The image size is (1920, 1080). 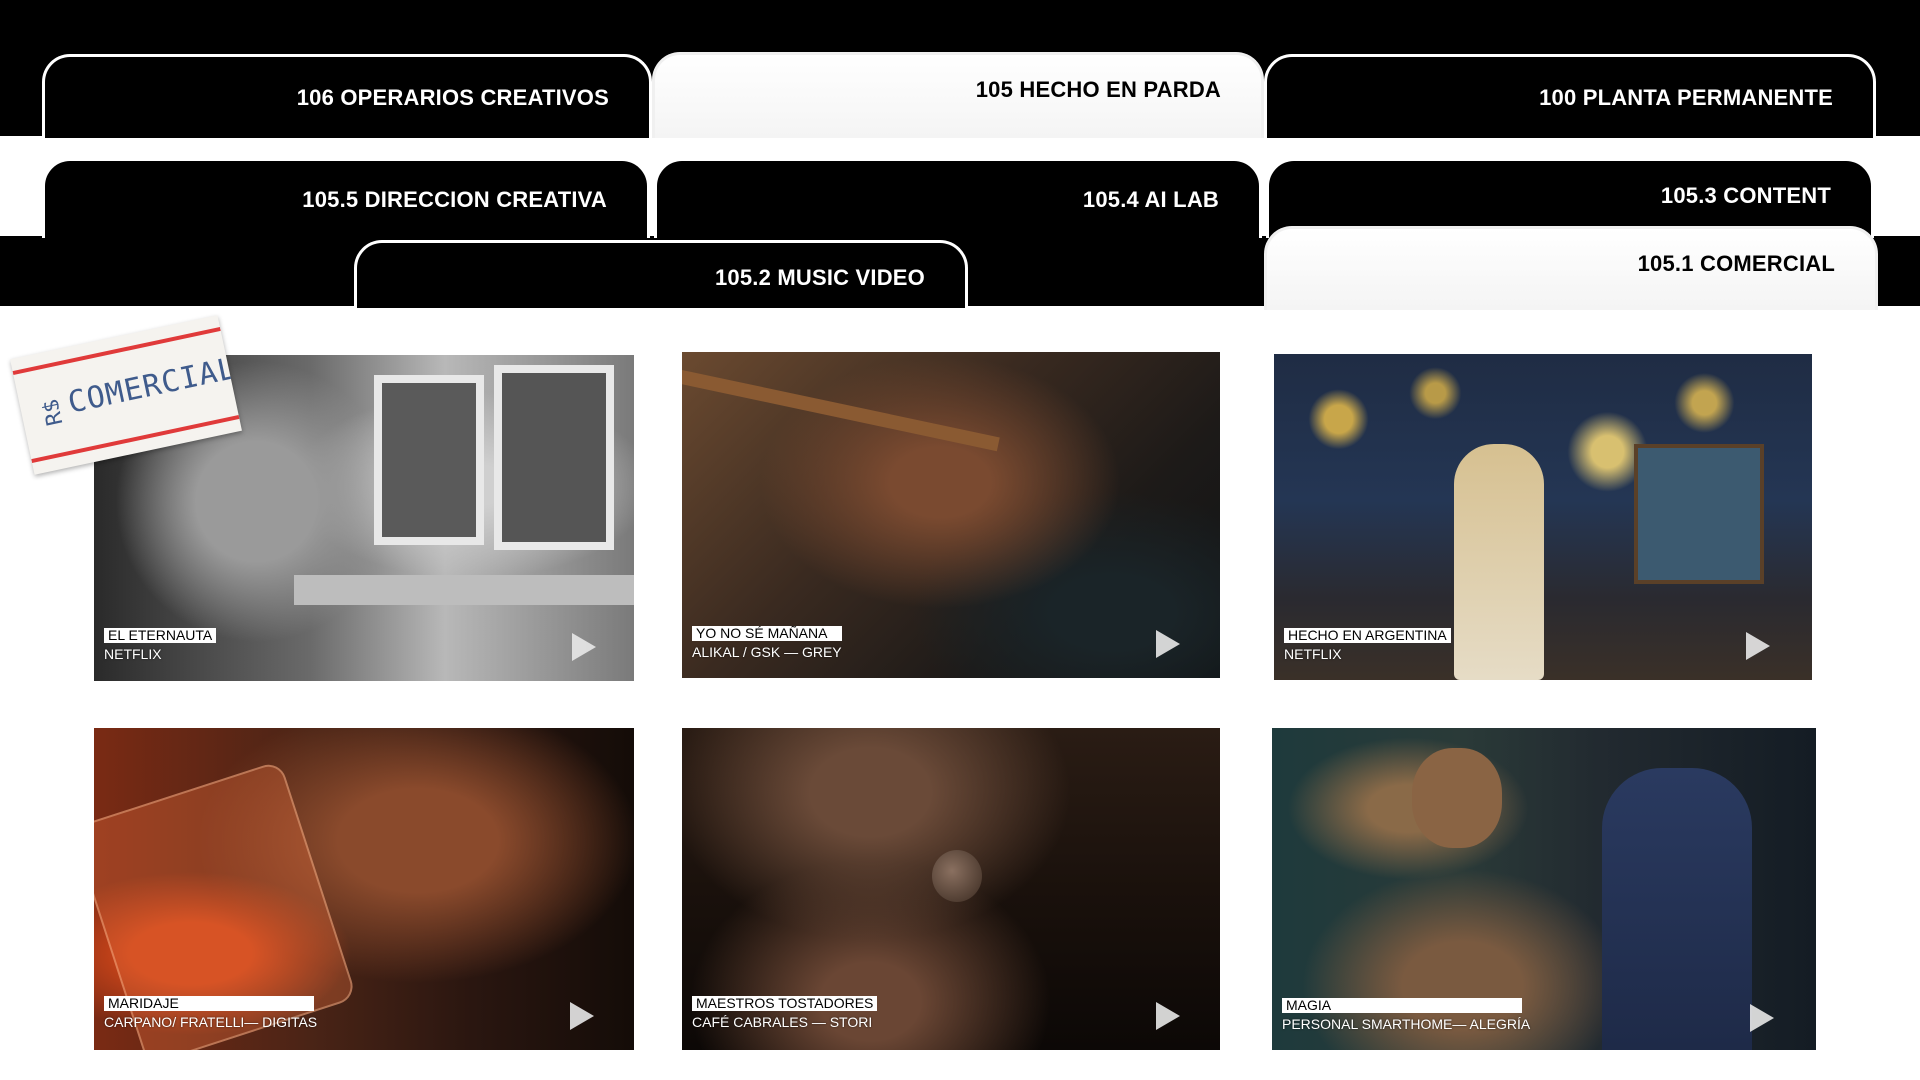 What do you see at coordinates (767, 652) in the screenshot?
I see `video-subtitle: ALIKAL / GSK — GREY` at bounding box center [767, 652].